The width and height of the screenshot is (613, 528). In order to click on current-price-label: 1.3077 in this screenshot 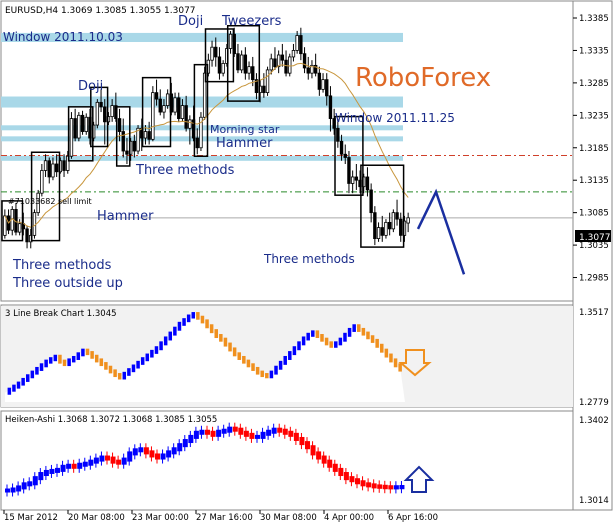, I will do `click(595, 238)`.